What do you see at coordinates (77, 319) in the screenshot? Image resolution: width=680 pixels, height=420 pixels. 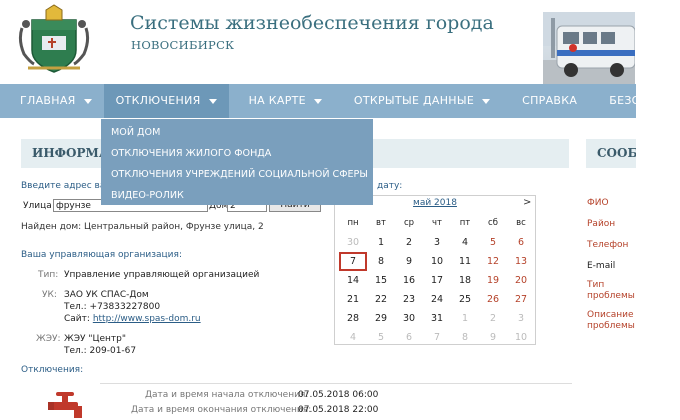 I see `uk-site-label: Сайт:` at bounding box center [77, 319].